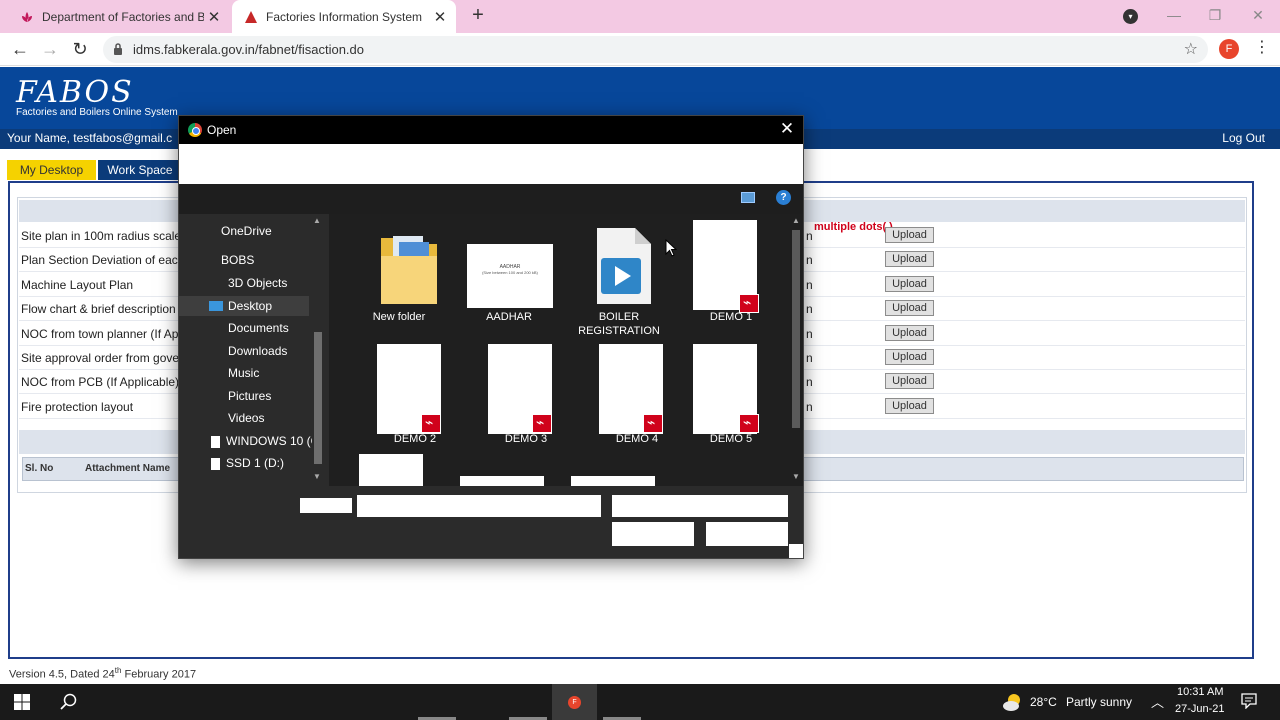  I want to click on help-icon: ?, so click(783, 197).